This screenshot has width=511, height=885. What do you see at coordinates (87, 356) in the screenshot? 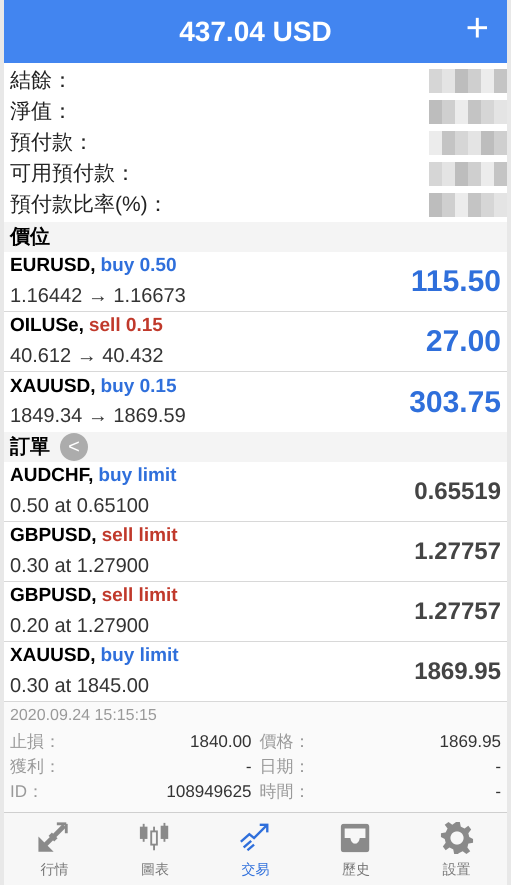
I see `price-range-label: 40.612 → 40.432` at bounding box center [87, 356].